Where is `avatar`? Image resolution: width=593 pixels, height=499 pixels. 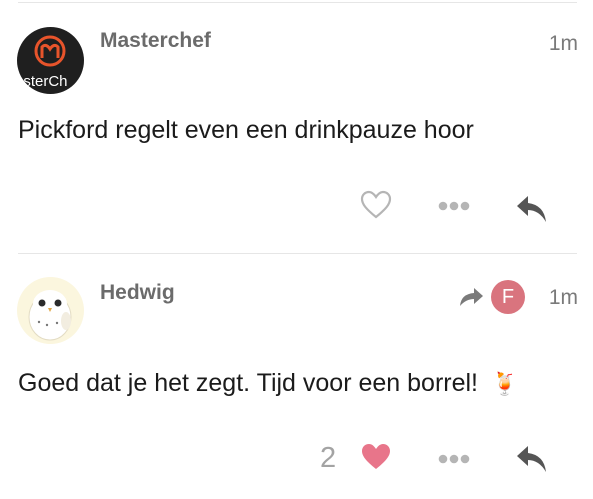
avatar is located at coordinates (50, 310).